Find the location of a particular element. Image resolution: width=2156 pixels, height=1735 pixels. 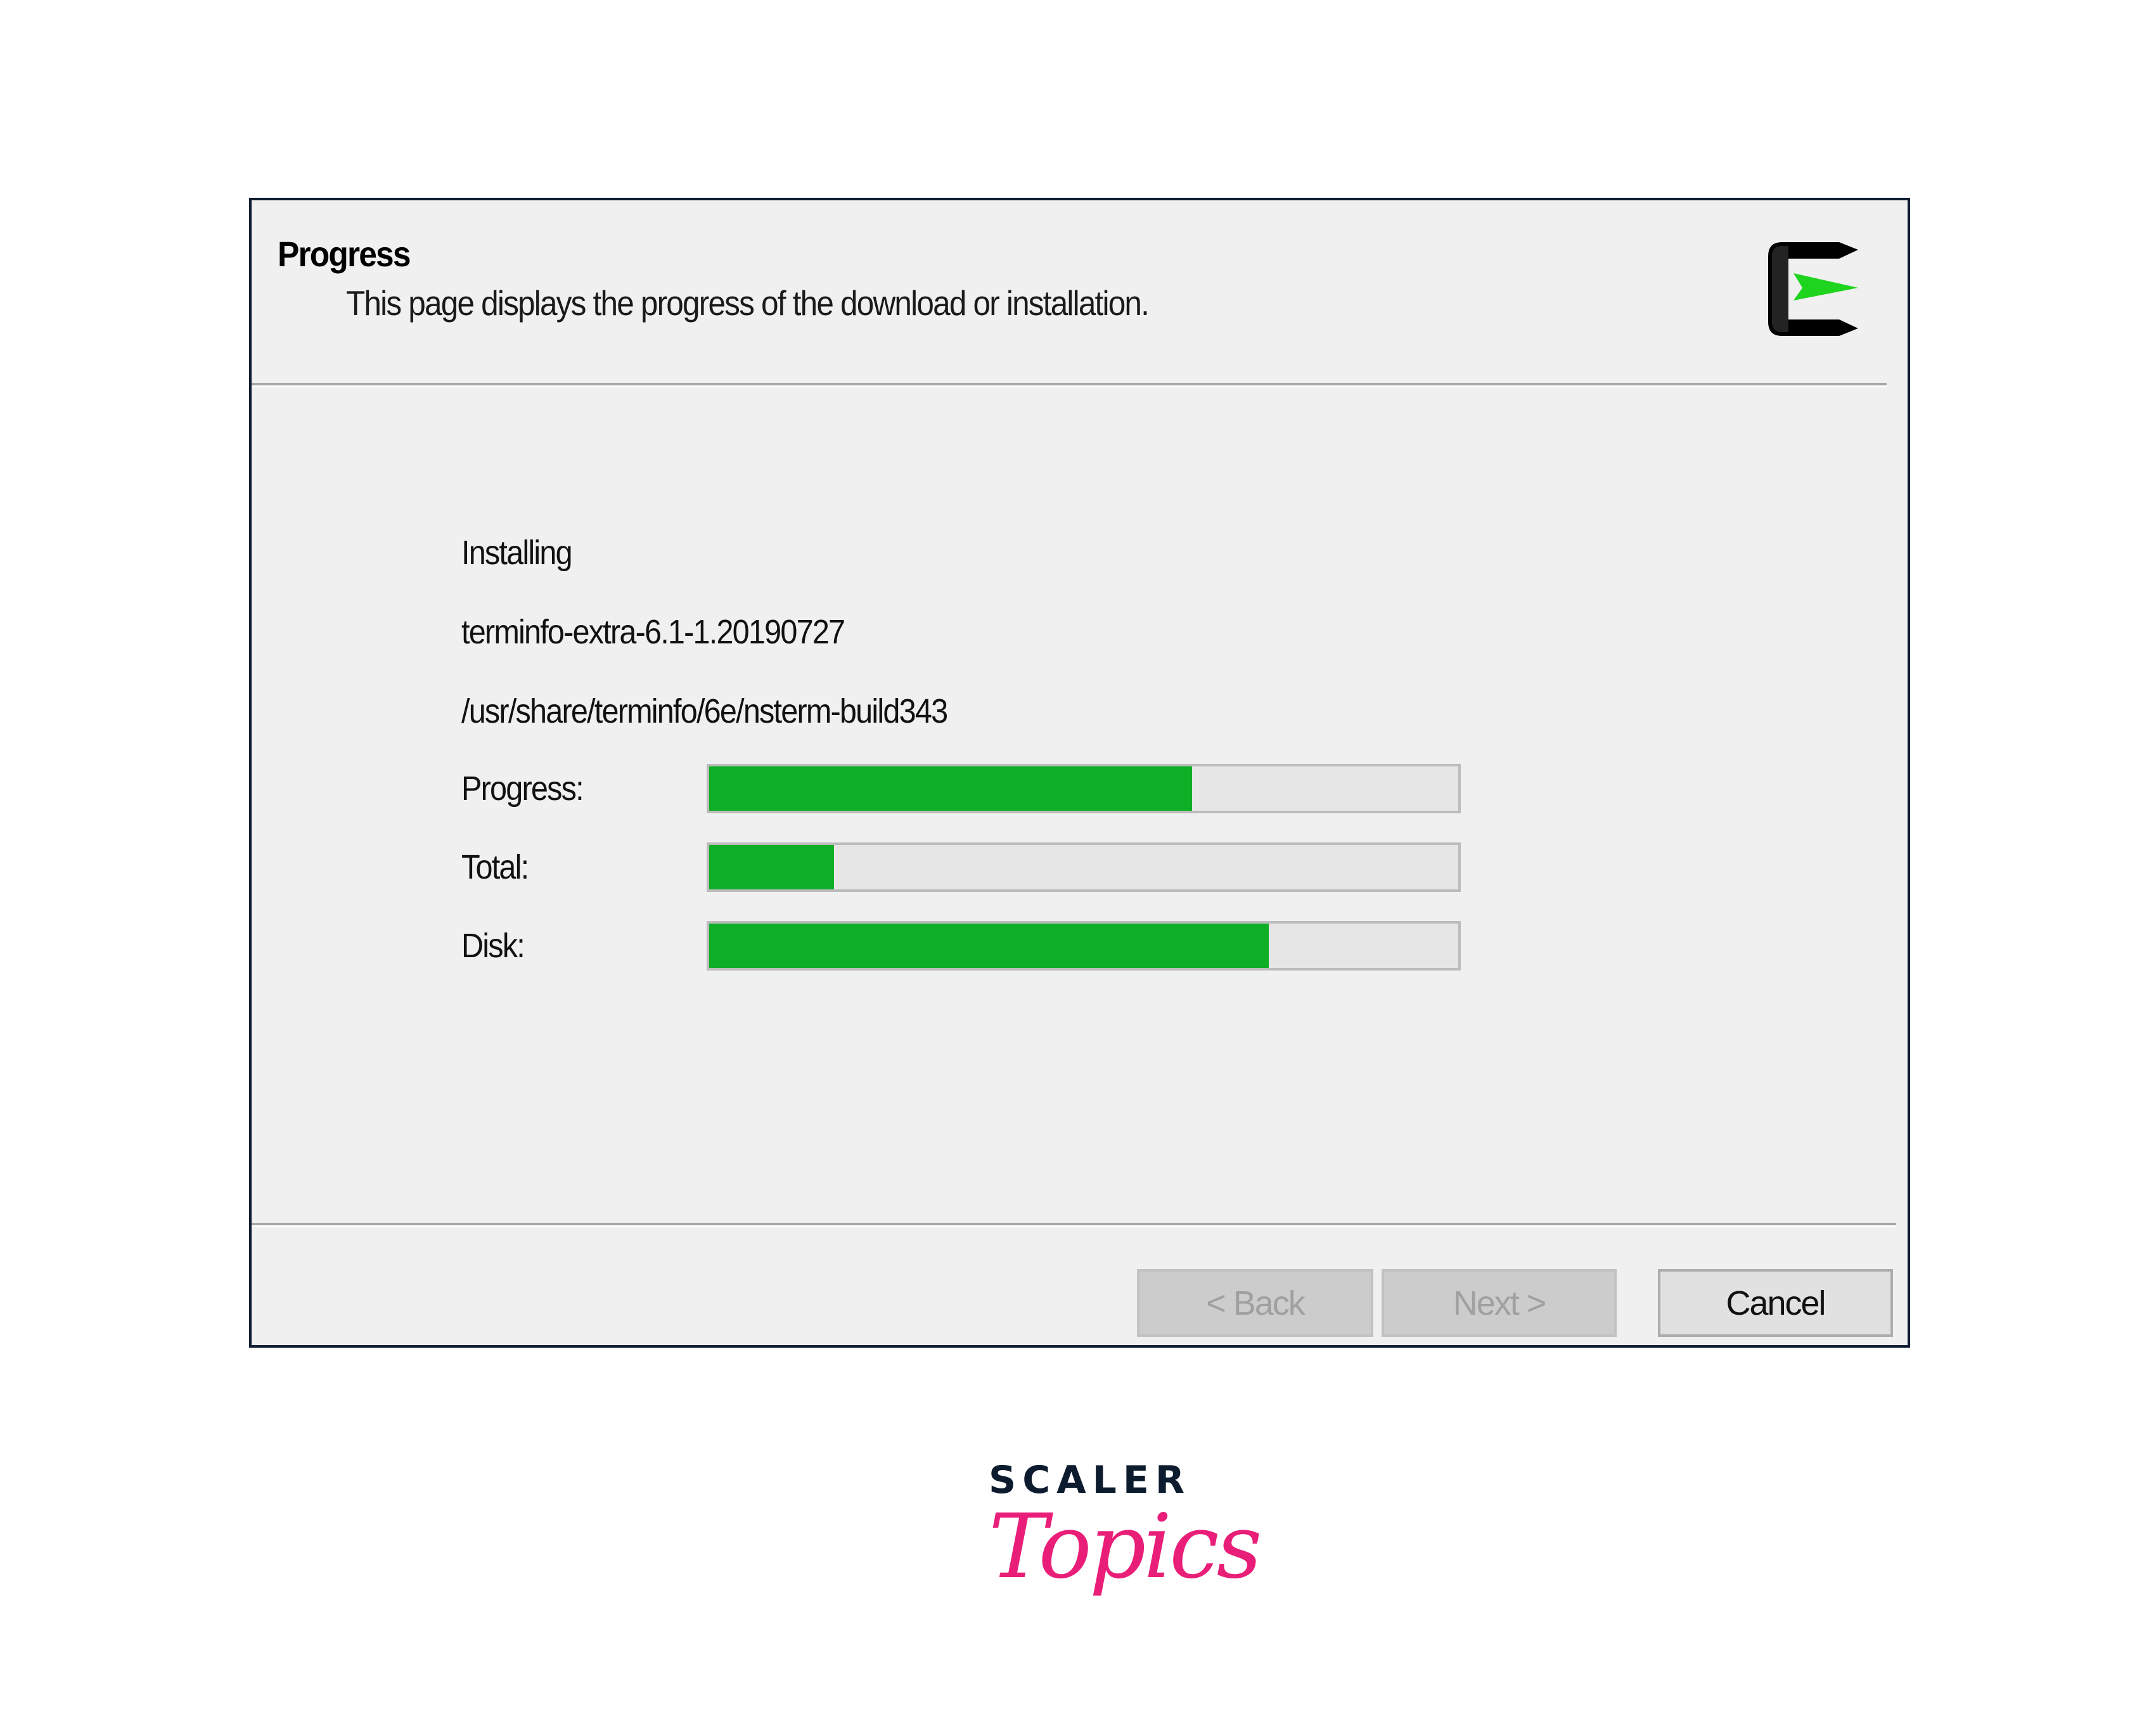

next-button: Next > is located at coordinates (1499, 1303).